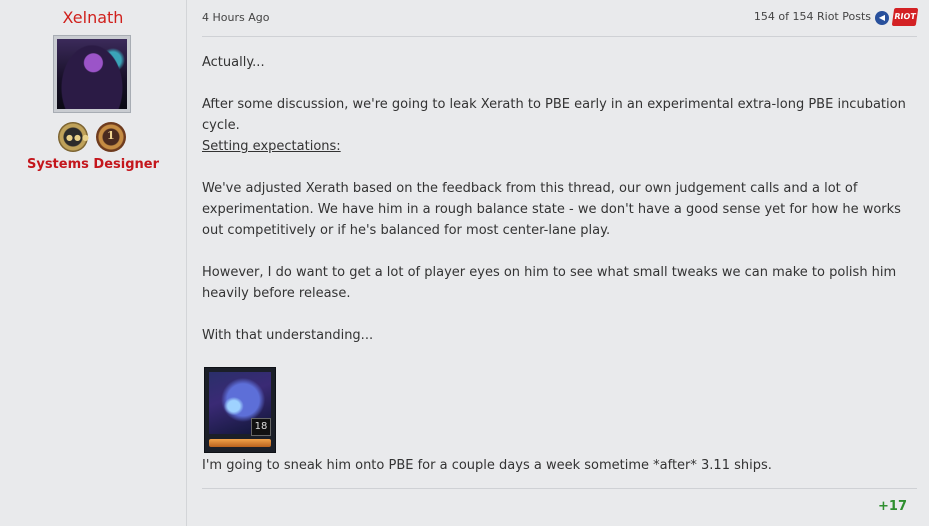 The height and width of the screenshot is (526, 929). What do you see at coordinates (882, 18) in the screenshot?
I see `previous-post-icon: ◀` at bounding box center [882, 18].